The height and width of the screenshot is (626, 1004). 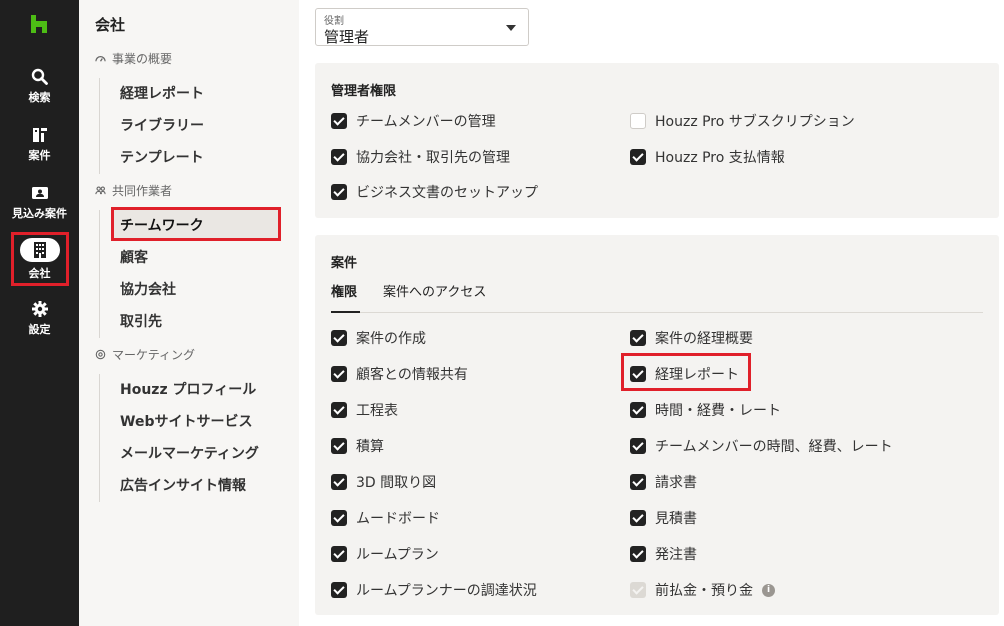 What do you see at coordinates (511, 28) in the screenshot?
I see `caret-down-icon` at bounding box center [511, 28].